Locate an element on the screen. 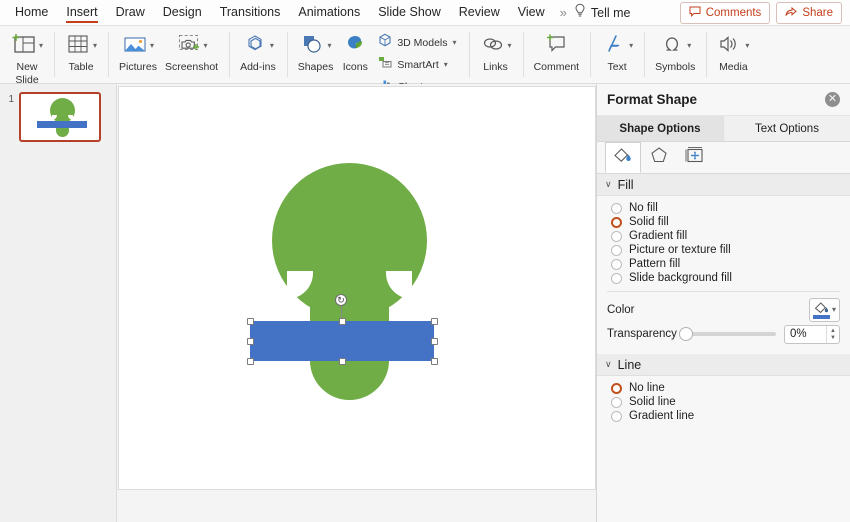 Image resolution: width=850 pixels, height=522 pixels. selection-handle-bottom-right is located at coordinates (434, 361).